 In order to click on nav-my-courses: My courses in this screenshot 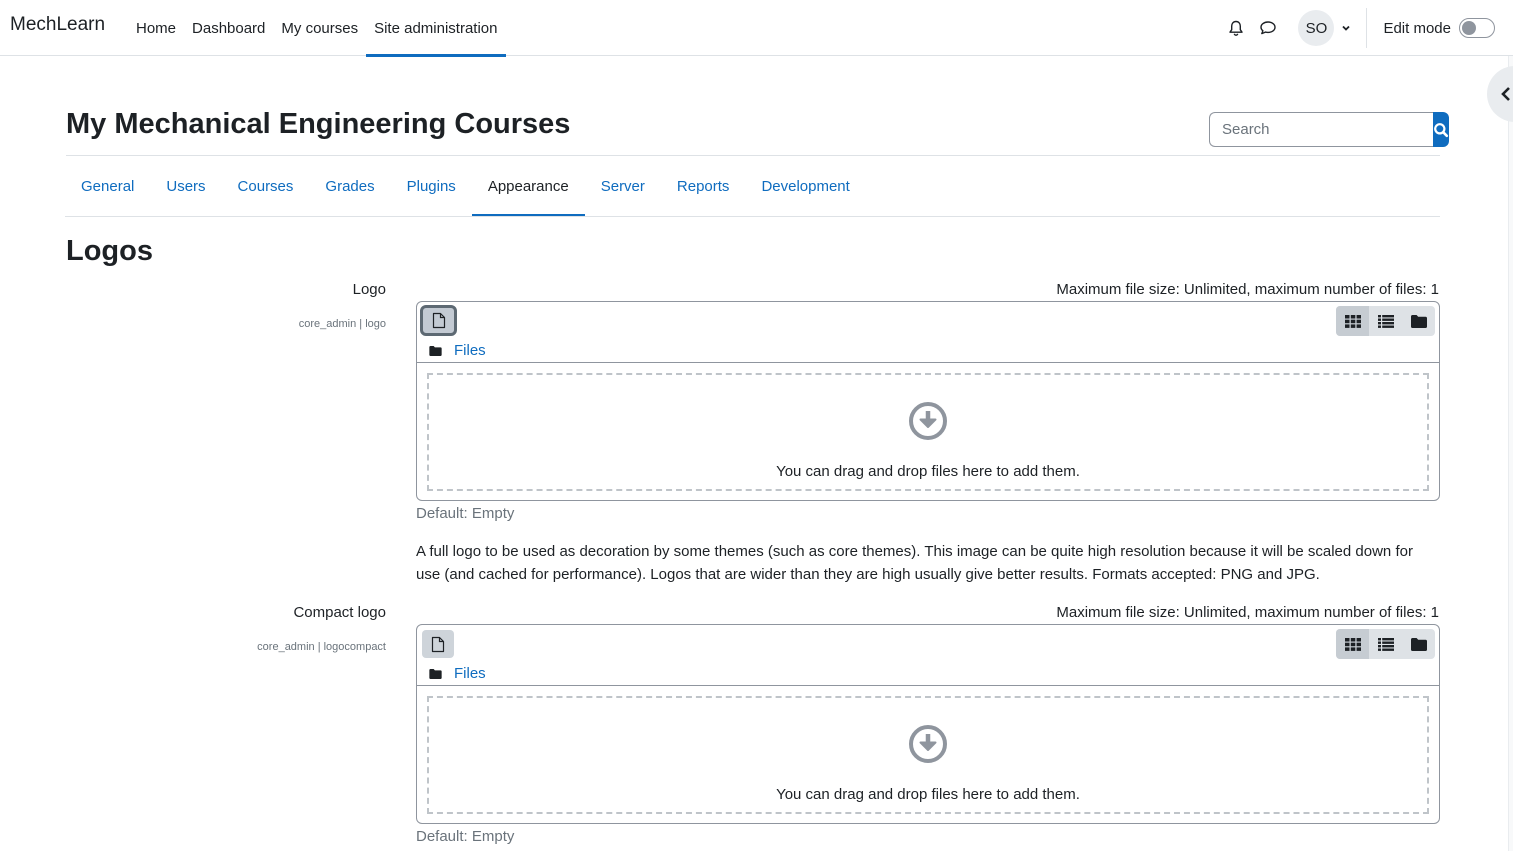, I will do `click(319, 28)`.